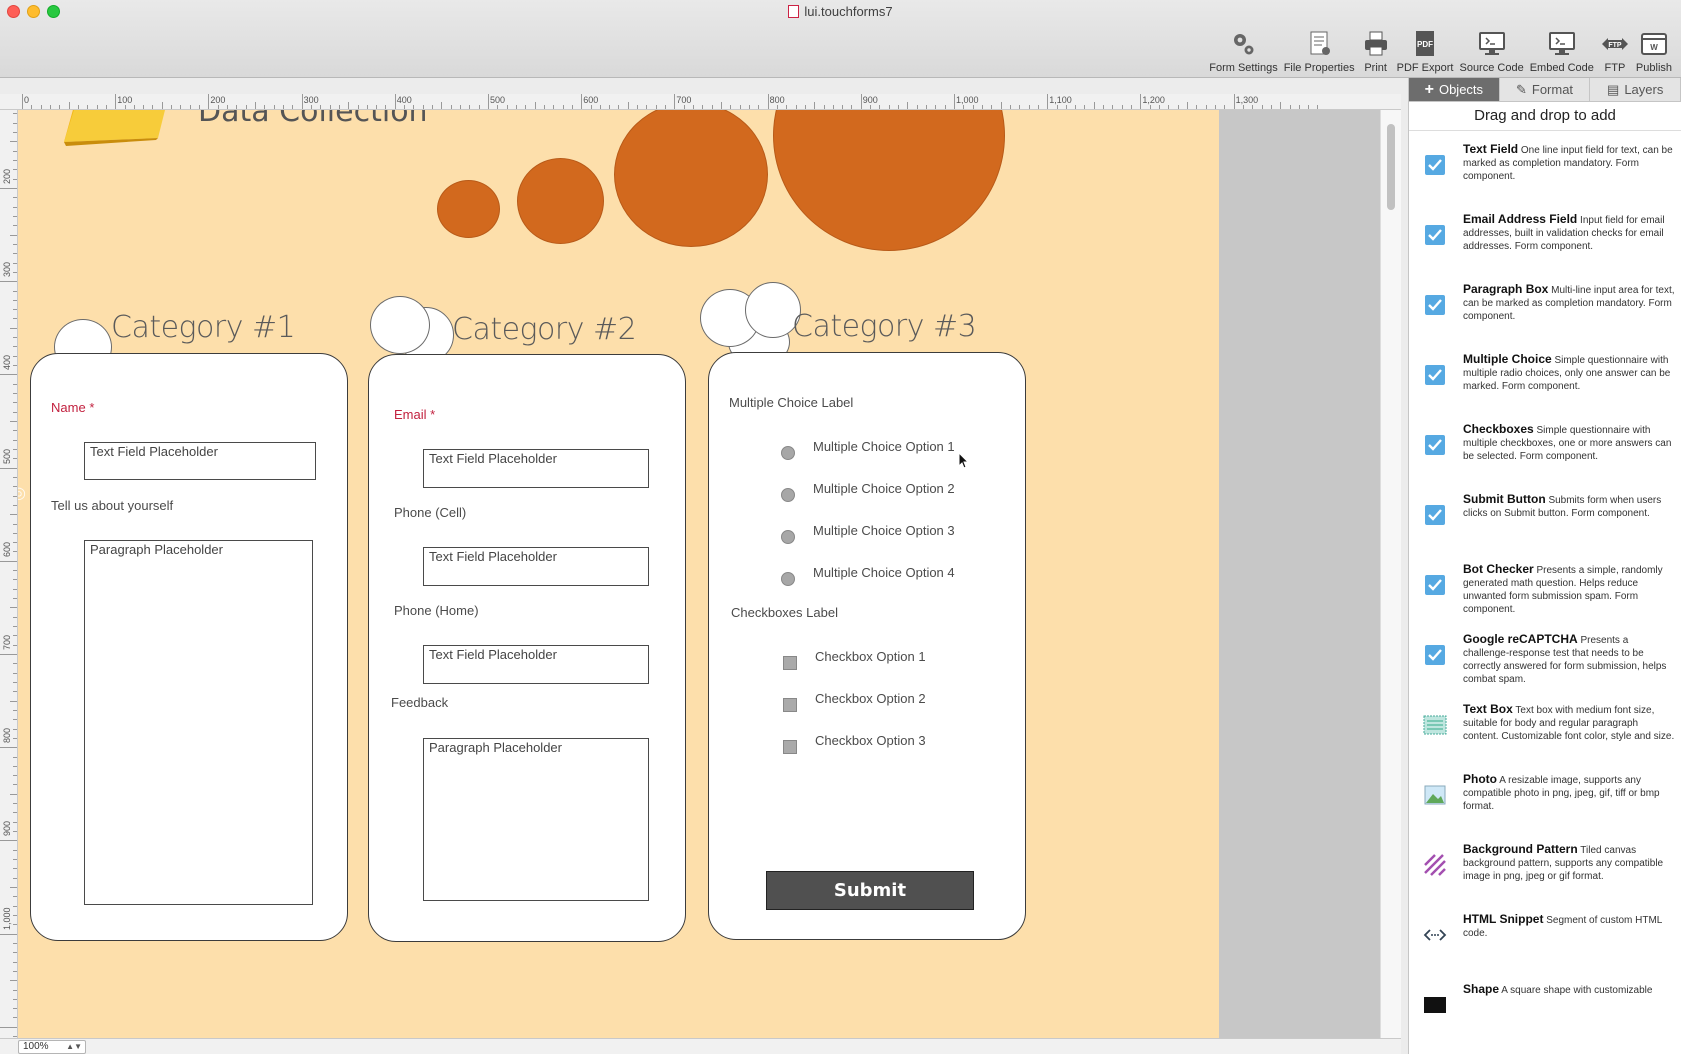  Describe the element at coordinates (536, 664) in the screenshot. I see `phone-home-text-field: Text Field Placeholder` at that location.